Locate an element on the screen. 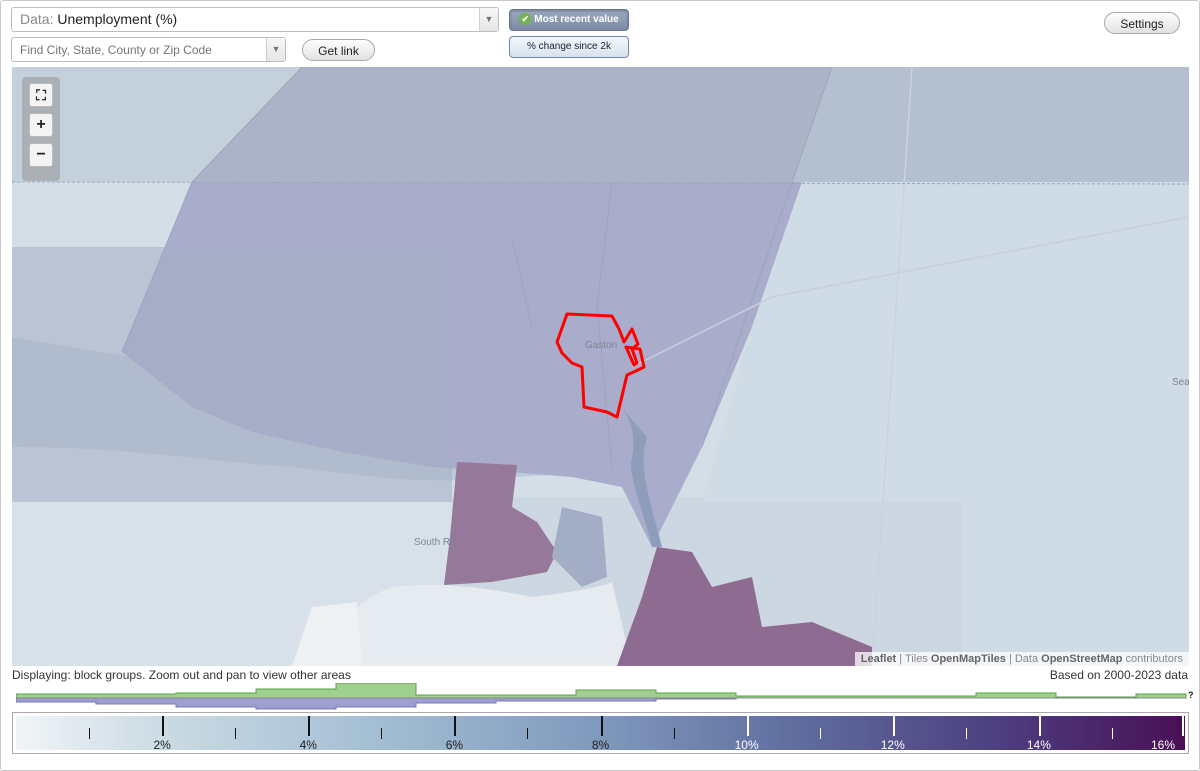 The height and width of the screenshot is (771, 1200). search-input is located at coordinates (137, 50).